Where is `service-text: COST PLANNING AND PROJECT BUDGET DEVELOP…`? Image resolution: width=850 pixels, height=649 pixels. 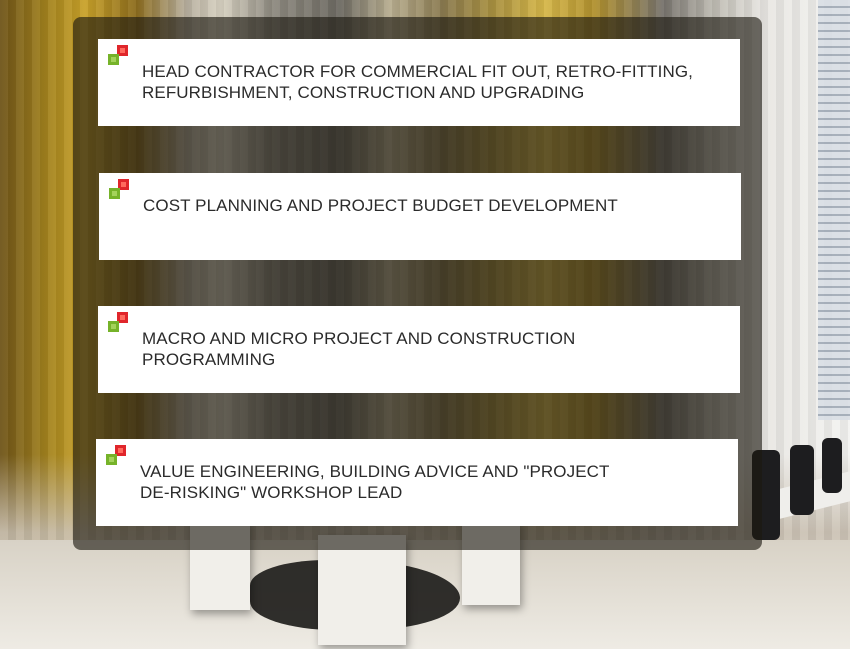 service-text: COST PLANNING AND PROJECT BUDGET DEVELOP… is located at coordinates (380, 205).